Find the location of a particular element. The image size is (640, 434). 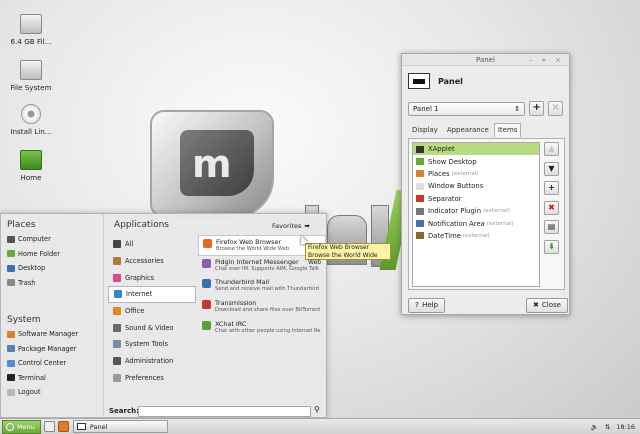

menu-button: Menu is located at coordinates (21, 426).